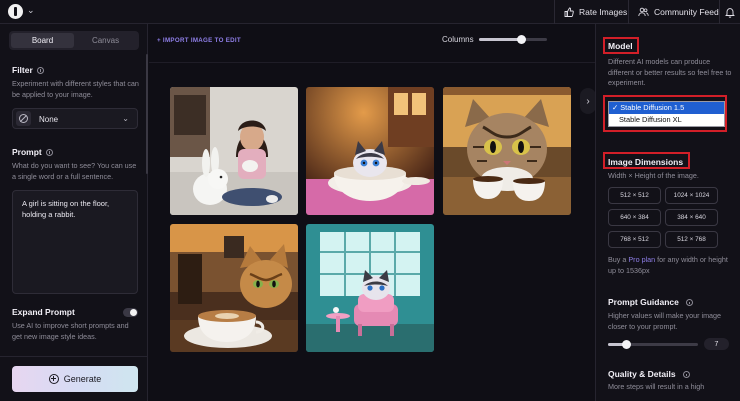 This screenshot has width=740, height=401. What do you see at coordinates (621, 45) in the screenshot?
I see `model-title-highlight` at bounding box center [621, 45].